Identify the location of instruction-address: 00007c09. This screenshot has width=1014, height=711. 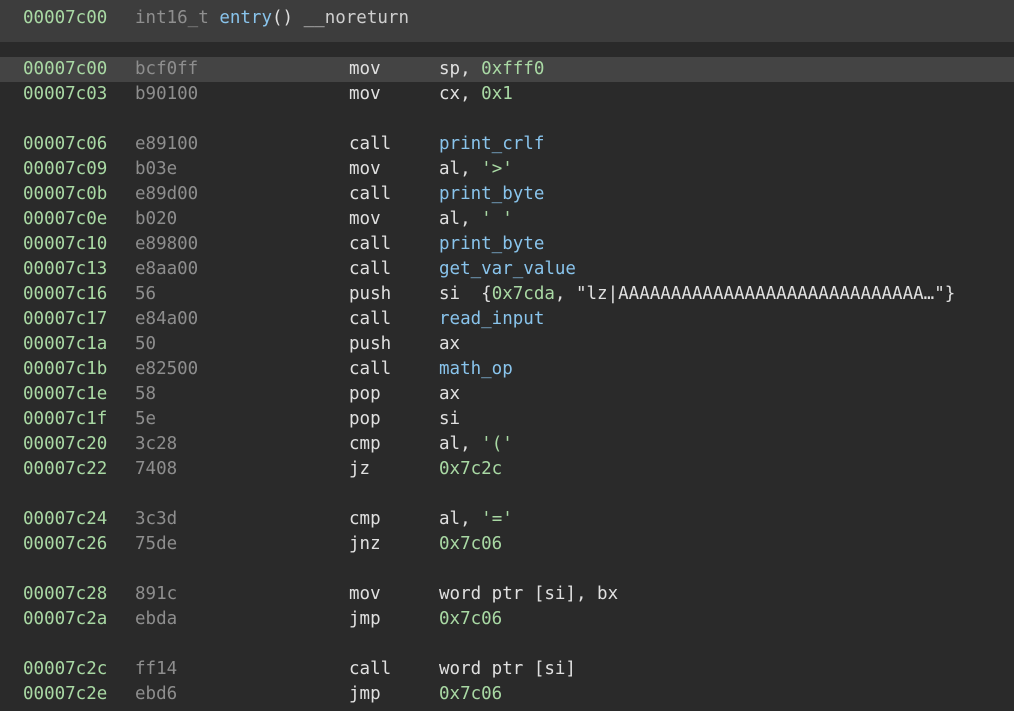
(65, 169).